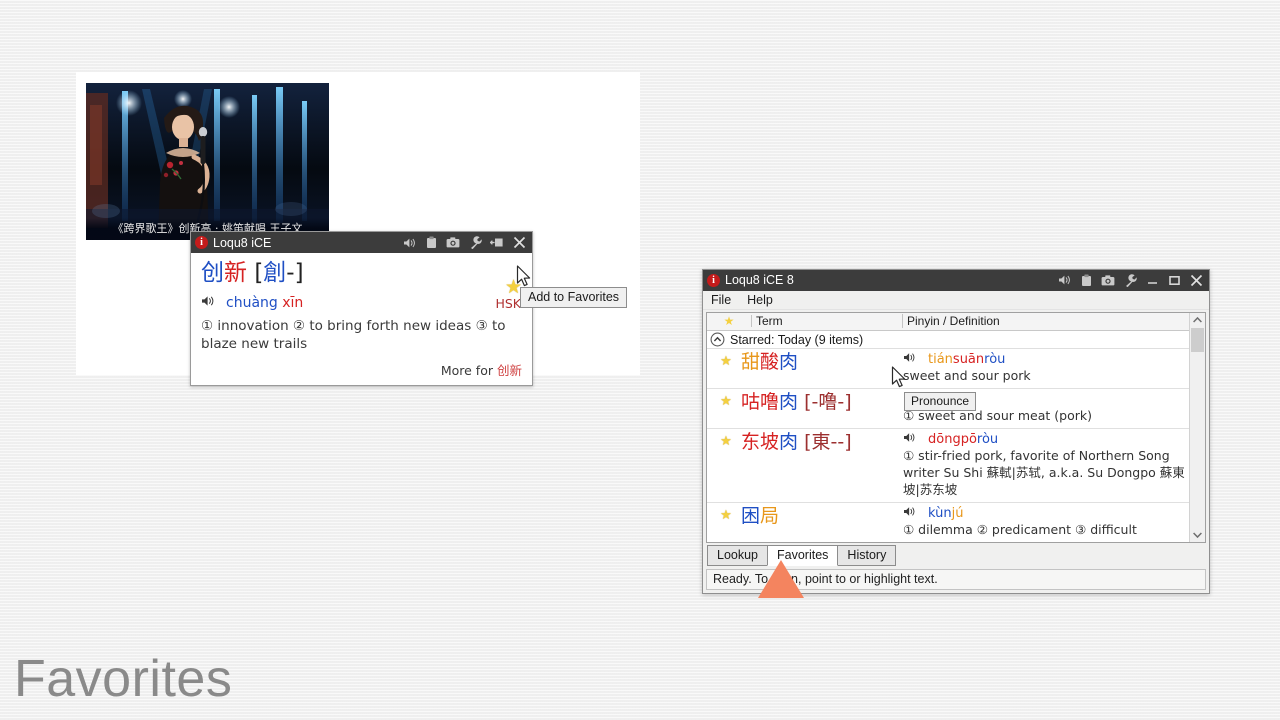 The image size is (1280, 720). I want to click on pin-icon, so click(497, 243).